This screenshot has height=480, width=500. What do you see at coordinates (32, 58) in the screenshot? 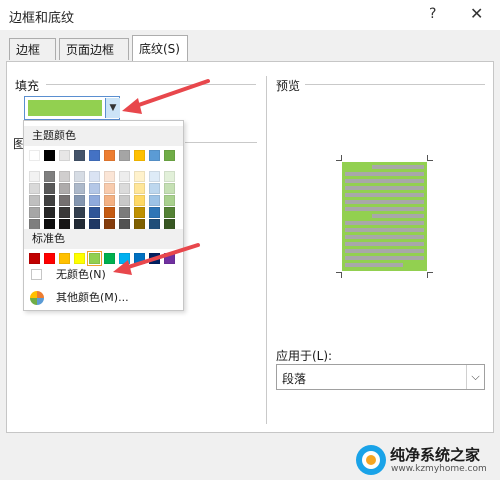
I see `tab-borders: 边框(B)` at bounding box center [32, 58].